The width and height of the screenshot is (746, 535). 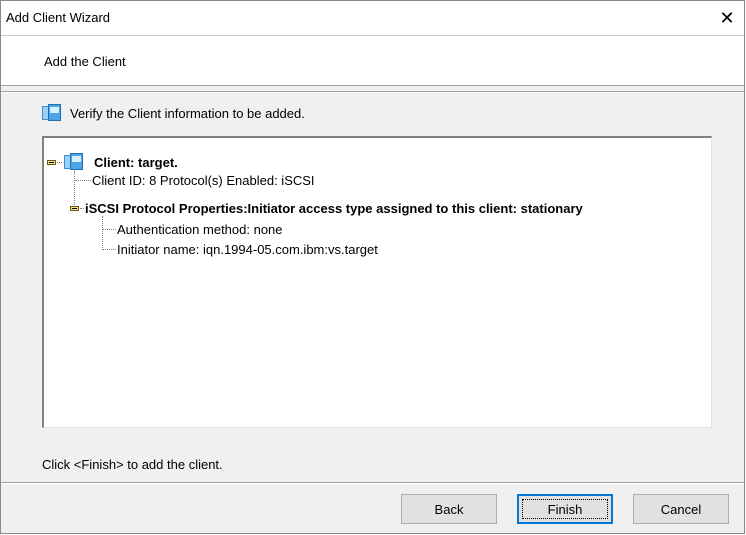 I want to click on close-button: ✕, so click(x=727, y=18).